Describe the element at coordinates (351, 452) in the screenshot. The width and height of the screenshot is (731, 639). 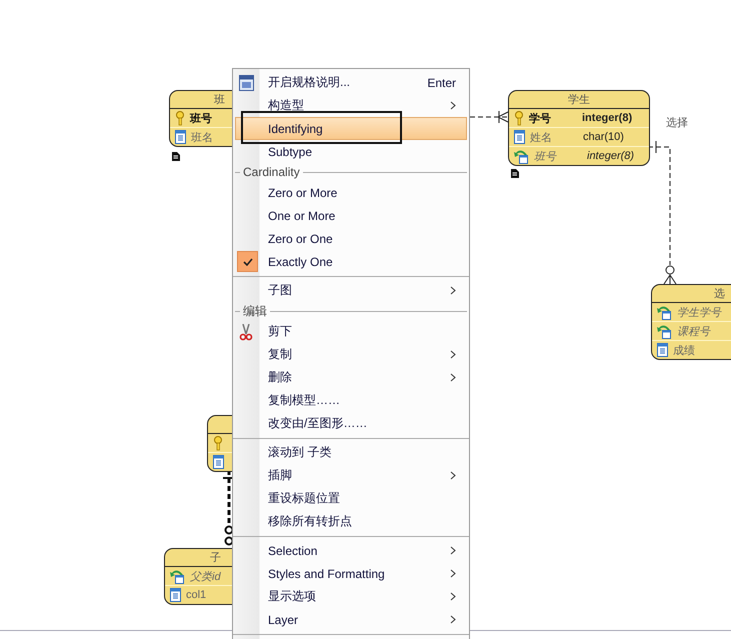
I see `menu-item: 滚动到 子类` at that location.